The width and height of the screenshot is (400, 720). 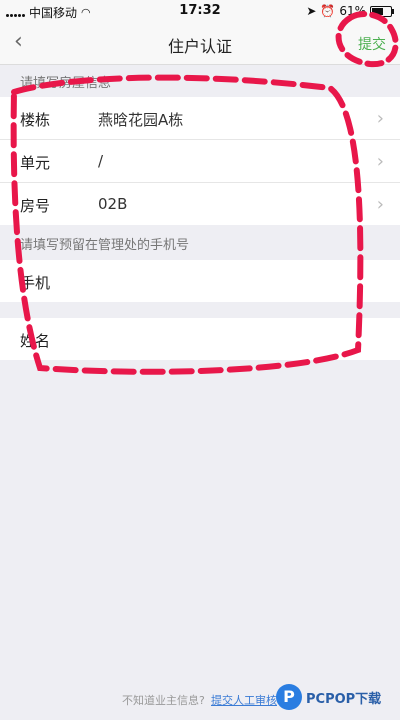 I want to click on manual-review-link: 提交人工审核, so click(x=244, y=700).